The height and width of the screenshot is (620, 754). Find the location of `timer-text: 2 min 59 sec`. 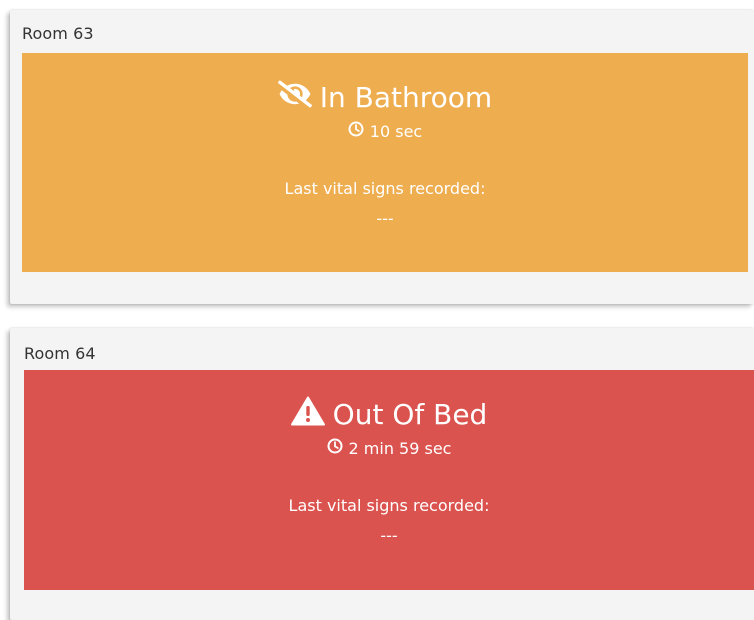

timer-text: 2 min 59 sec is located at coordinates (400, 448).